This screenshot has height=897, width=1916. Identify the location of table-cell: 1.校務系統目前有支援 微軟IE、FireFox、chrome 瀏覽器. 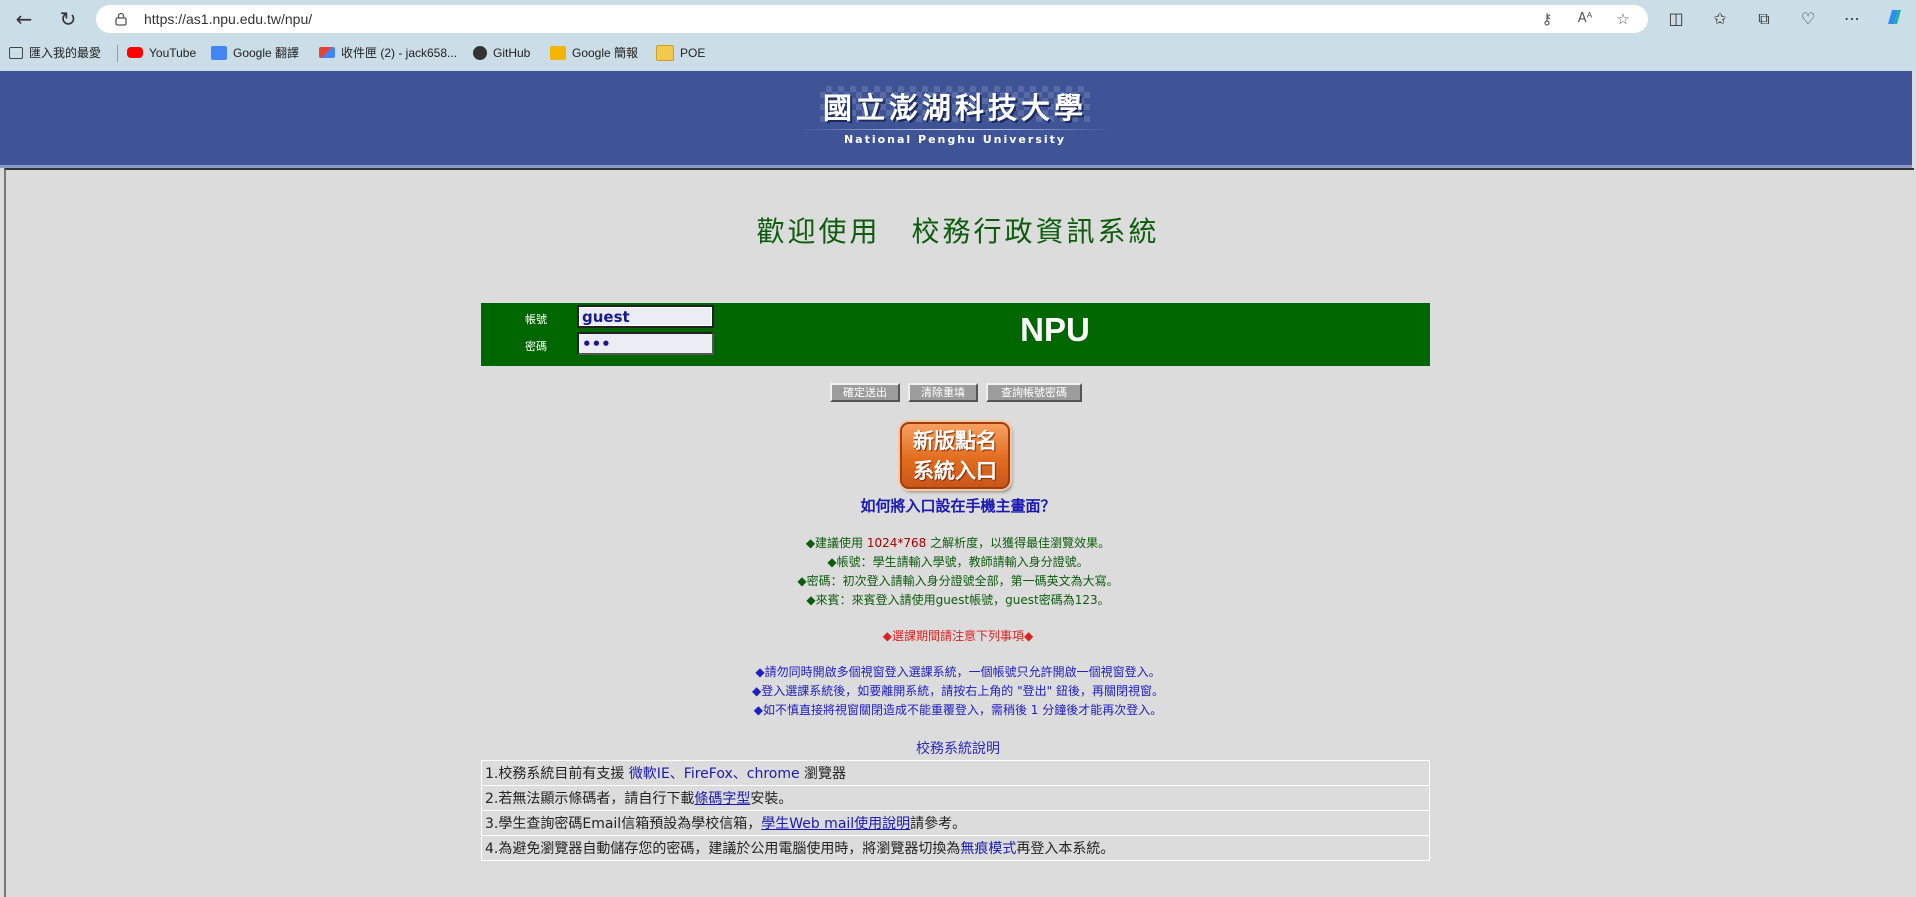
(955, 773).